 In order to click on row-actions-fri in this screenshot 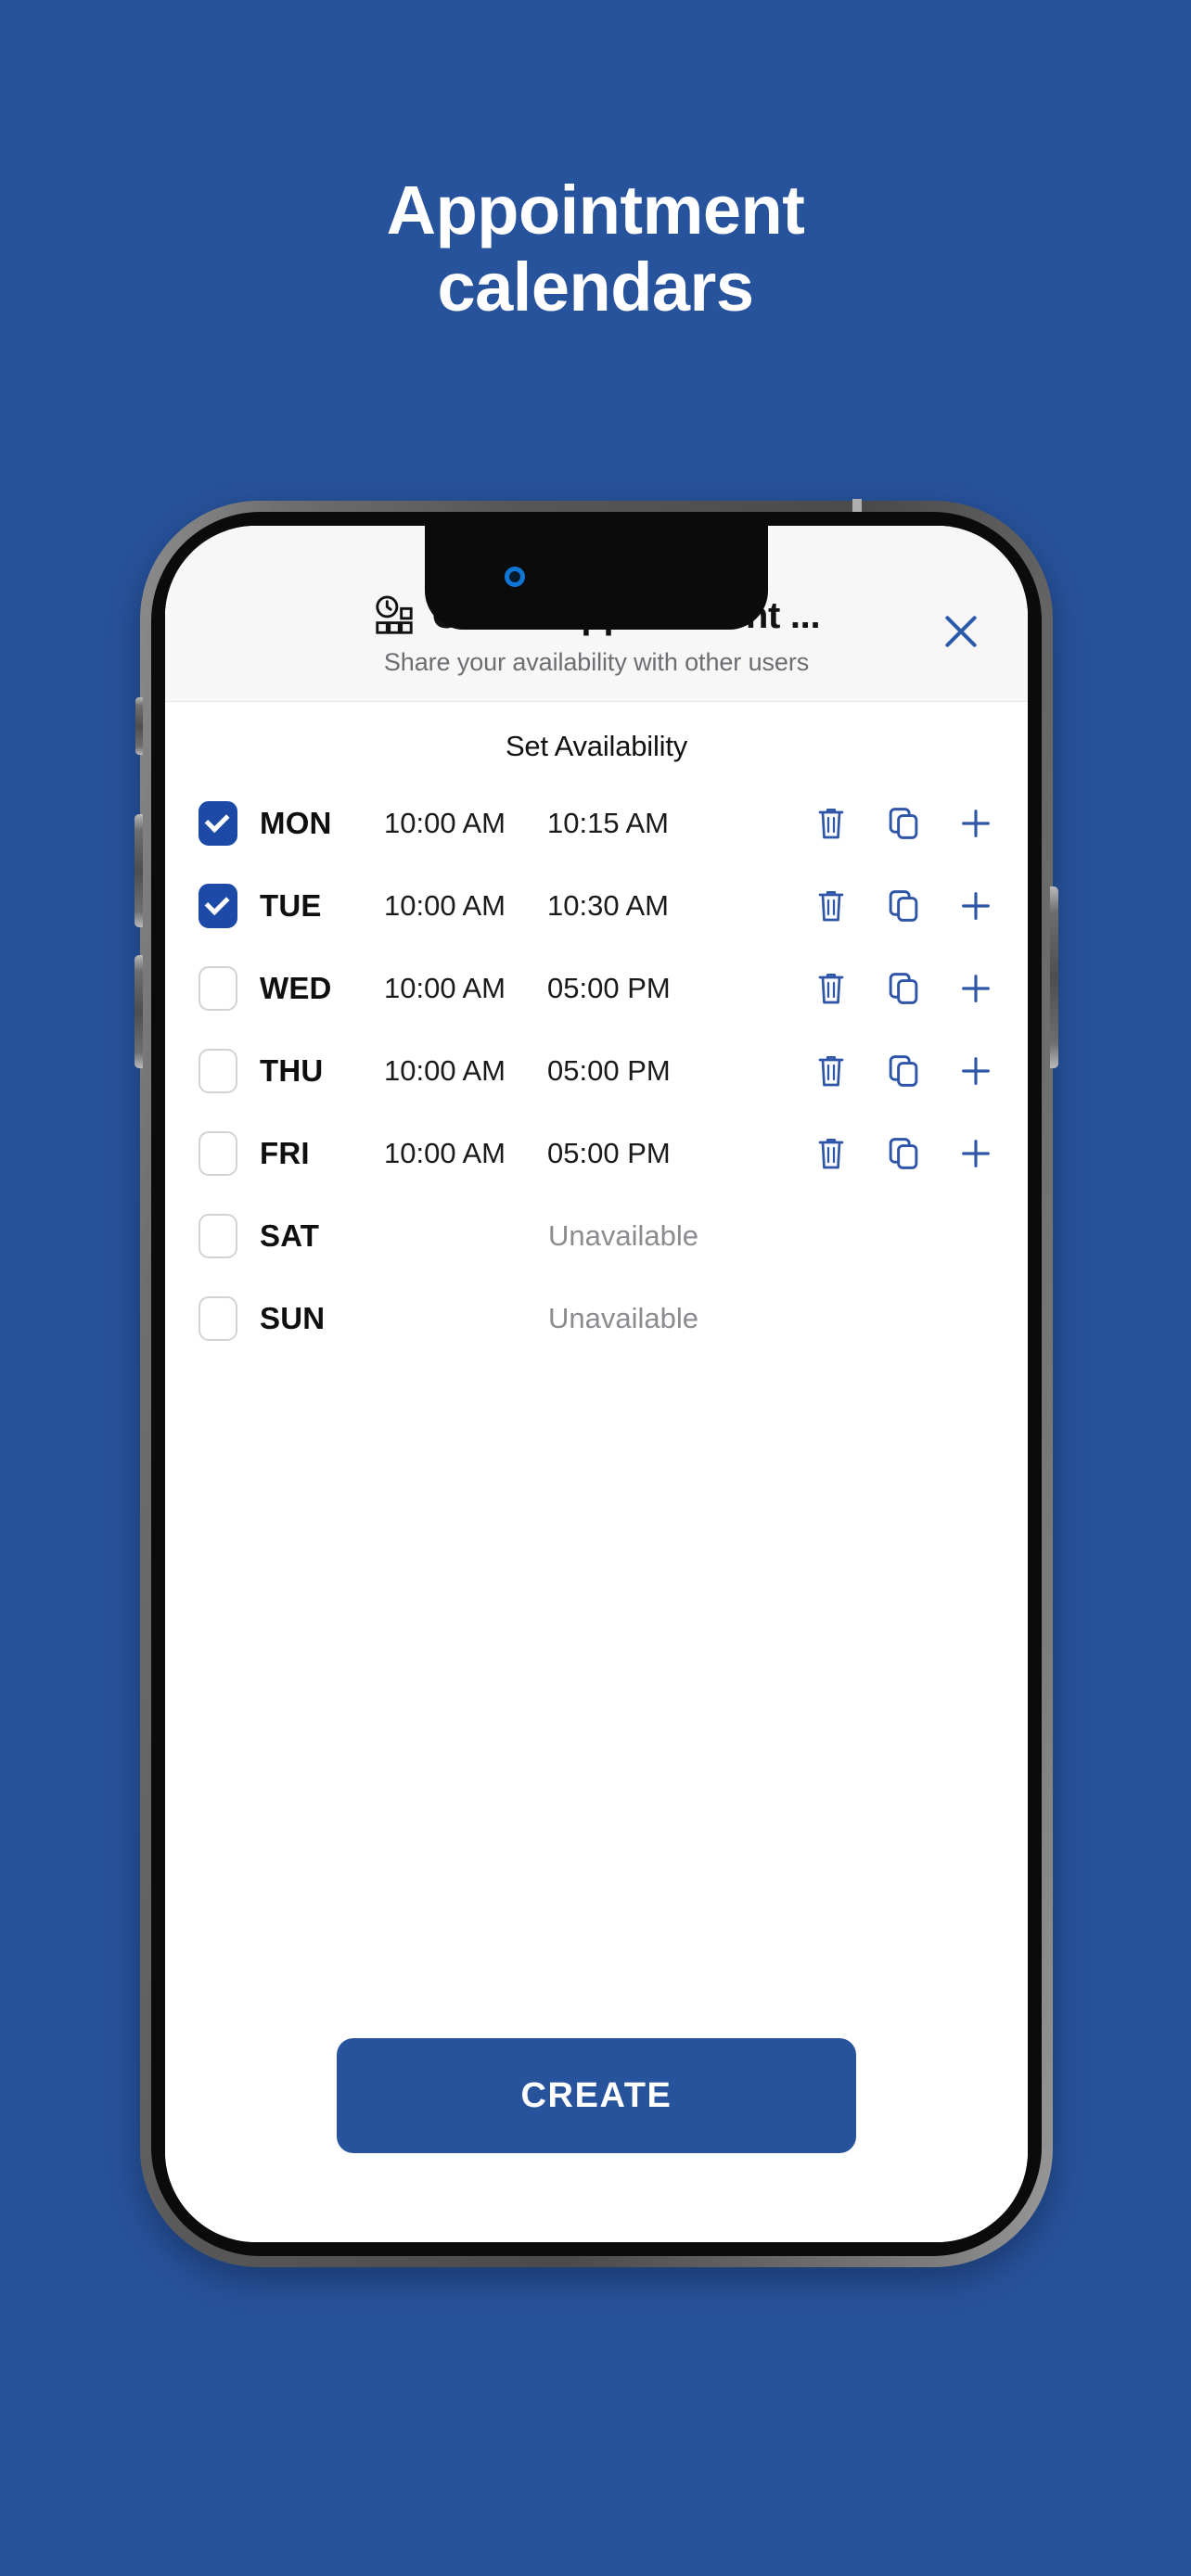, I will do `click(903, 1153)`.